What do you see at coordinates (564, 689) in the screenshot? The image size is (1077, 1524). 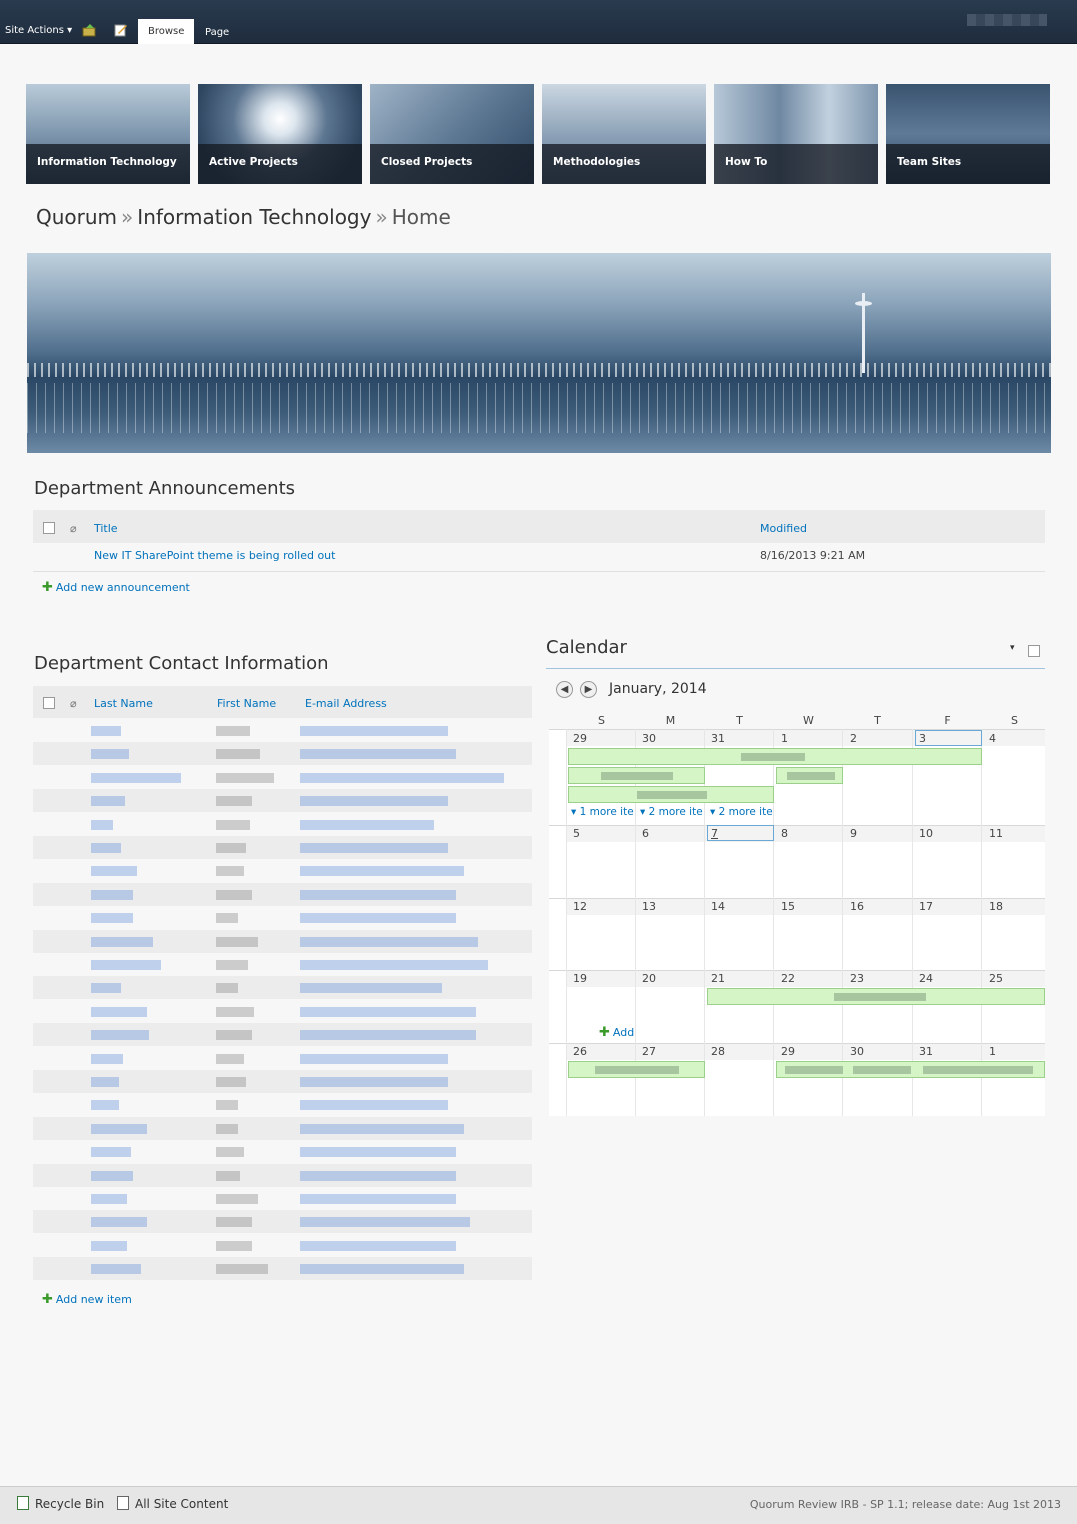 I see `prev-month-arrow-icon: ◀` at bounding box center [564, 689].